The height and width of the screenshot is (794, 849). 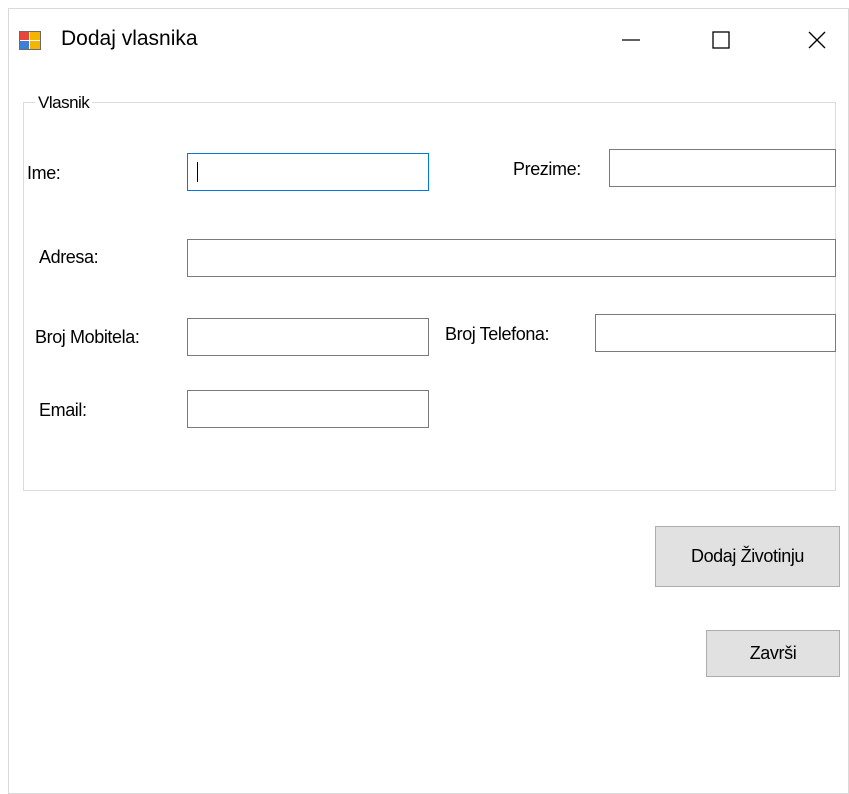 What do you see at coordinates (308, 337) in the screenshot?
I see `broj-mobitela-input` at bounding box center [308, 337].